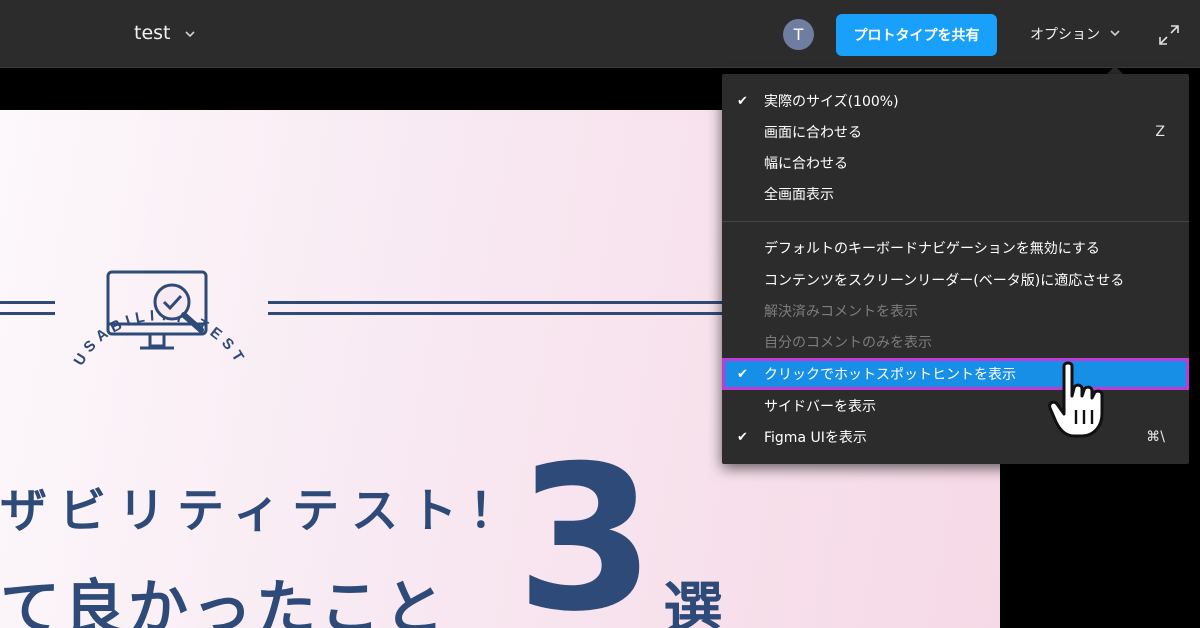  I want to click on menu-item-show-my-comments: 自分のコメントのみを表示, so click(955, 342).